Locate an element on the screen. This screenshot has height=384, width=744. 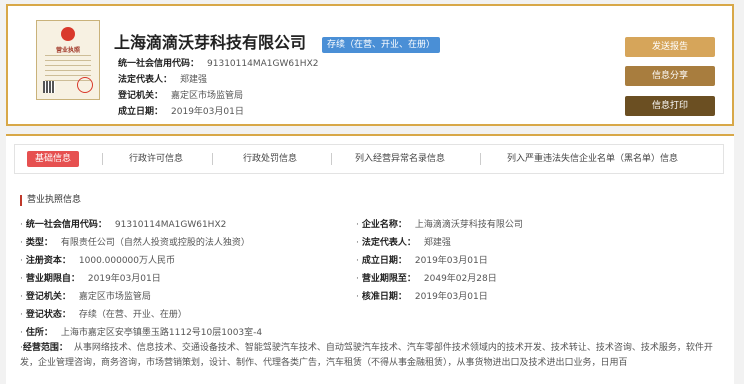
section-title: 营业执照信息 is located at coordinates (50, 200).